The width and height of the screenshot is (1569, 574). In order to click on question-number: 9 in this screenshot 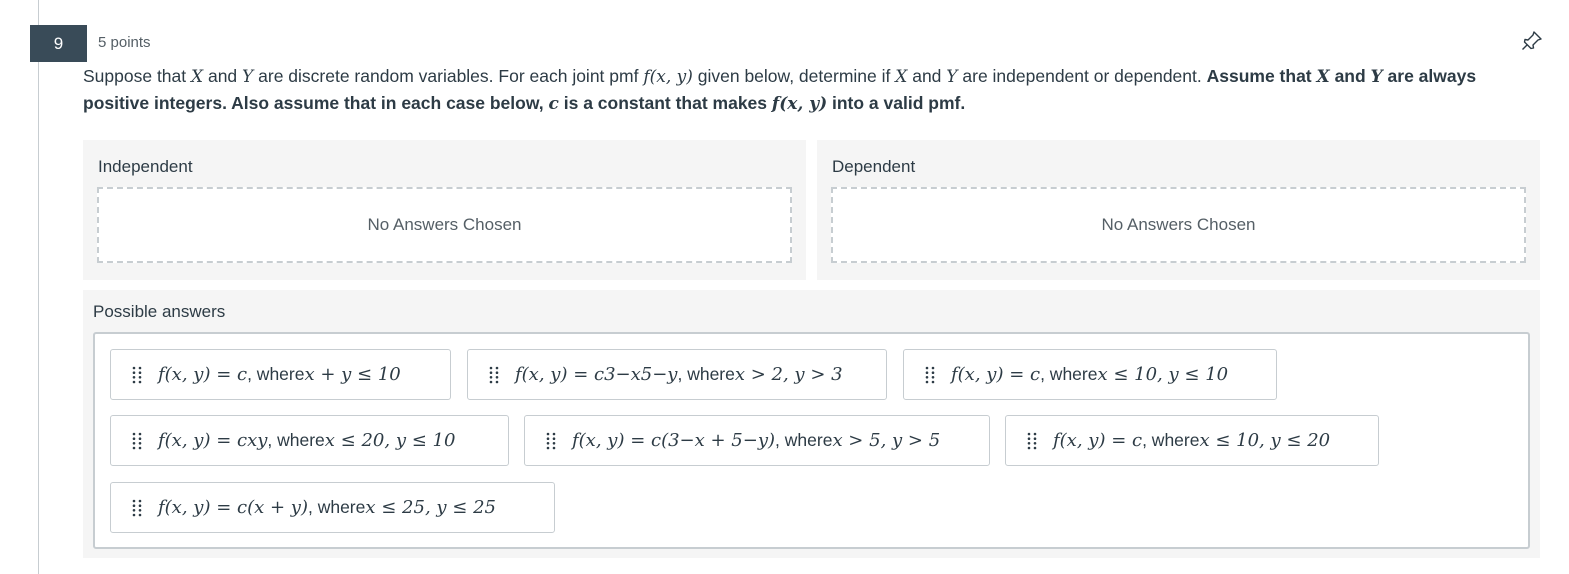, I will do `click(58, 43)`.